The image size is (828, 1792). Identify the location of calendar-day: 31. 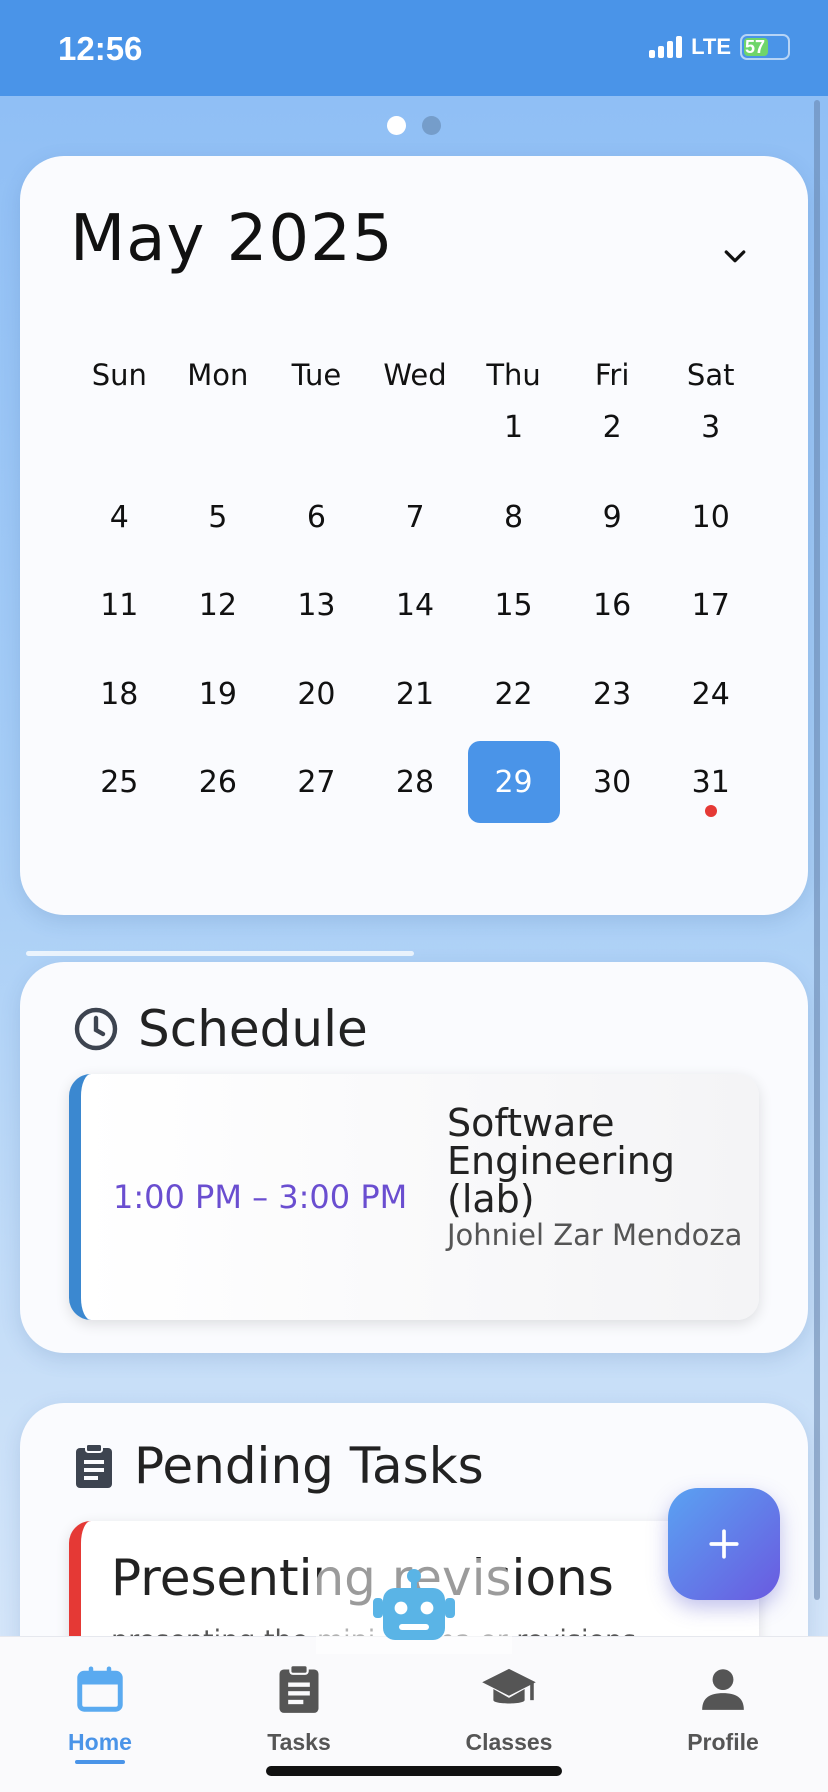
(710, 782).